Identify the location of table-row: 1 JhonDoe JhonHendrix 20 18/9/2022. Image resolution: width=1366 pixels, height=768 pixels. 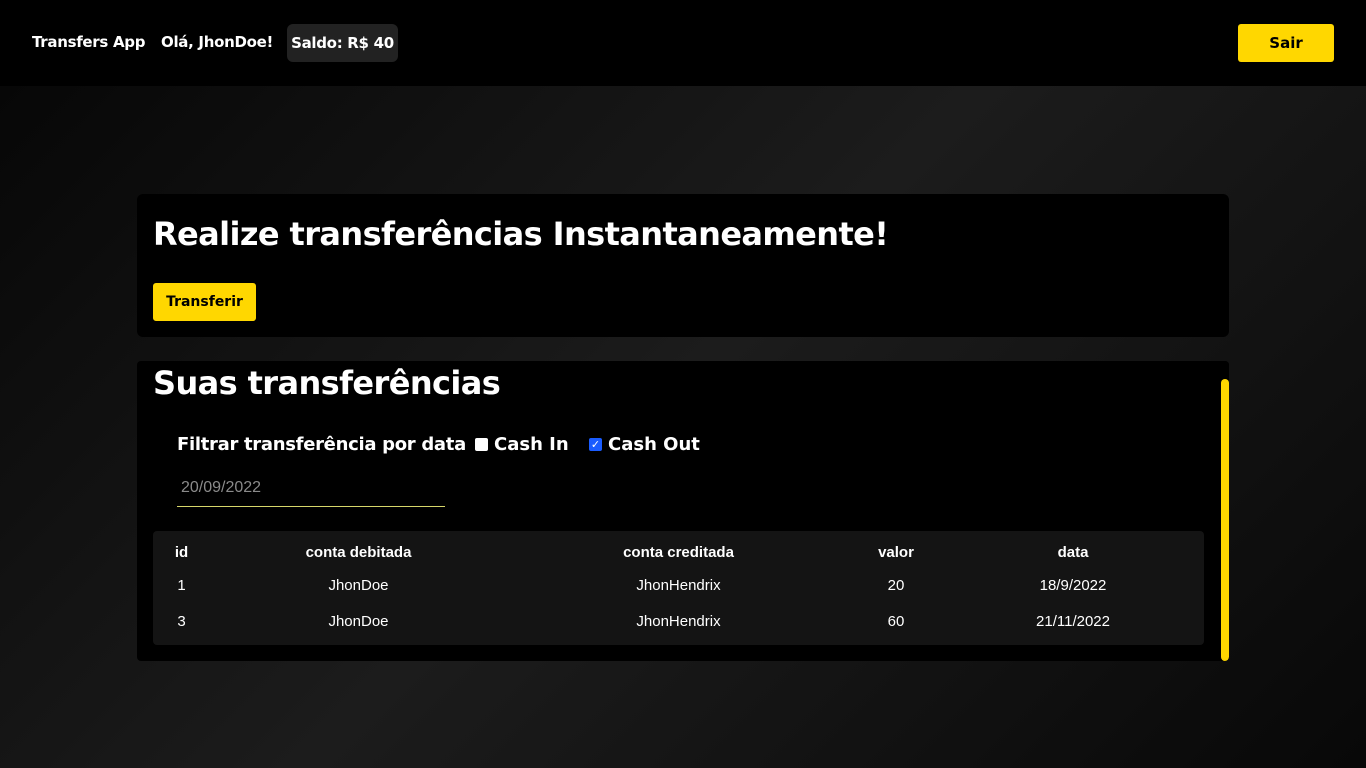
(678, 585).